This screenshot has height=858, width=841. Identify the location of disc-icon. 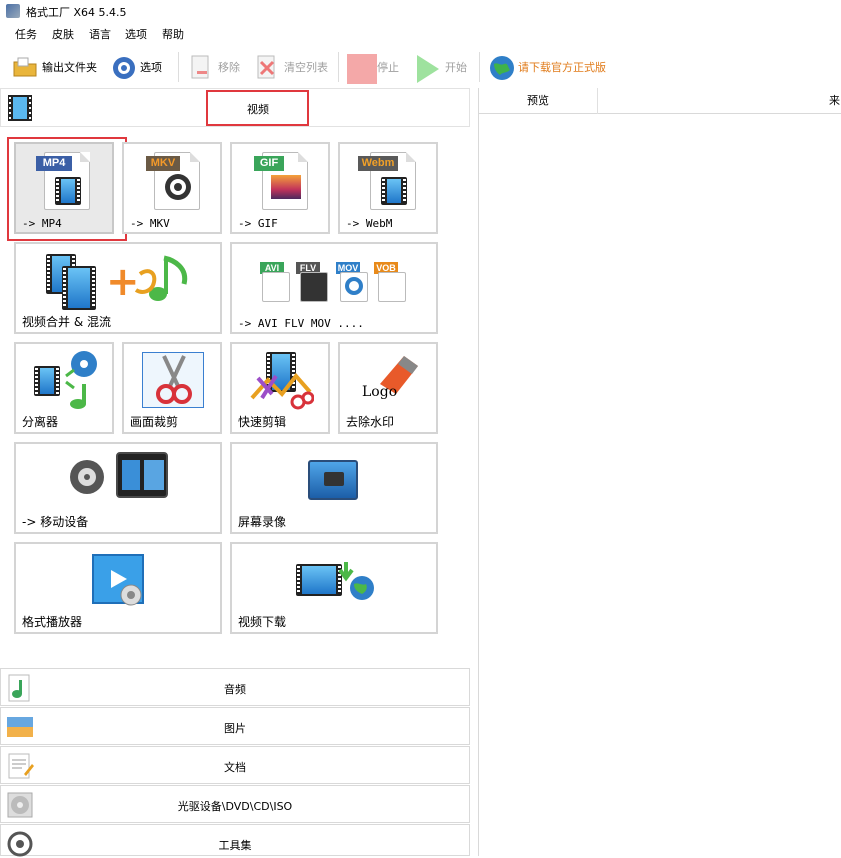
(87, 477).